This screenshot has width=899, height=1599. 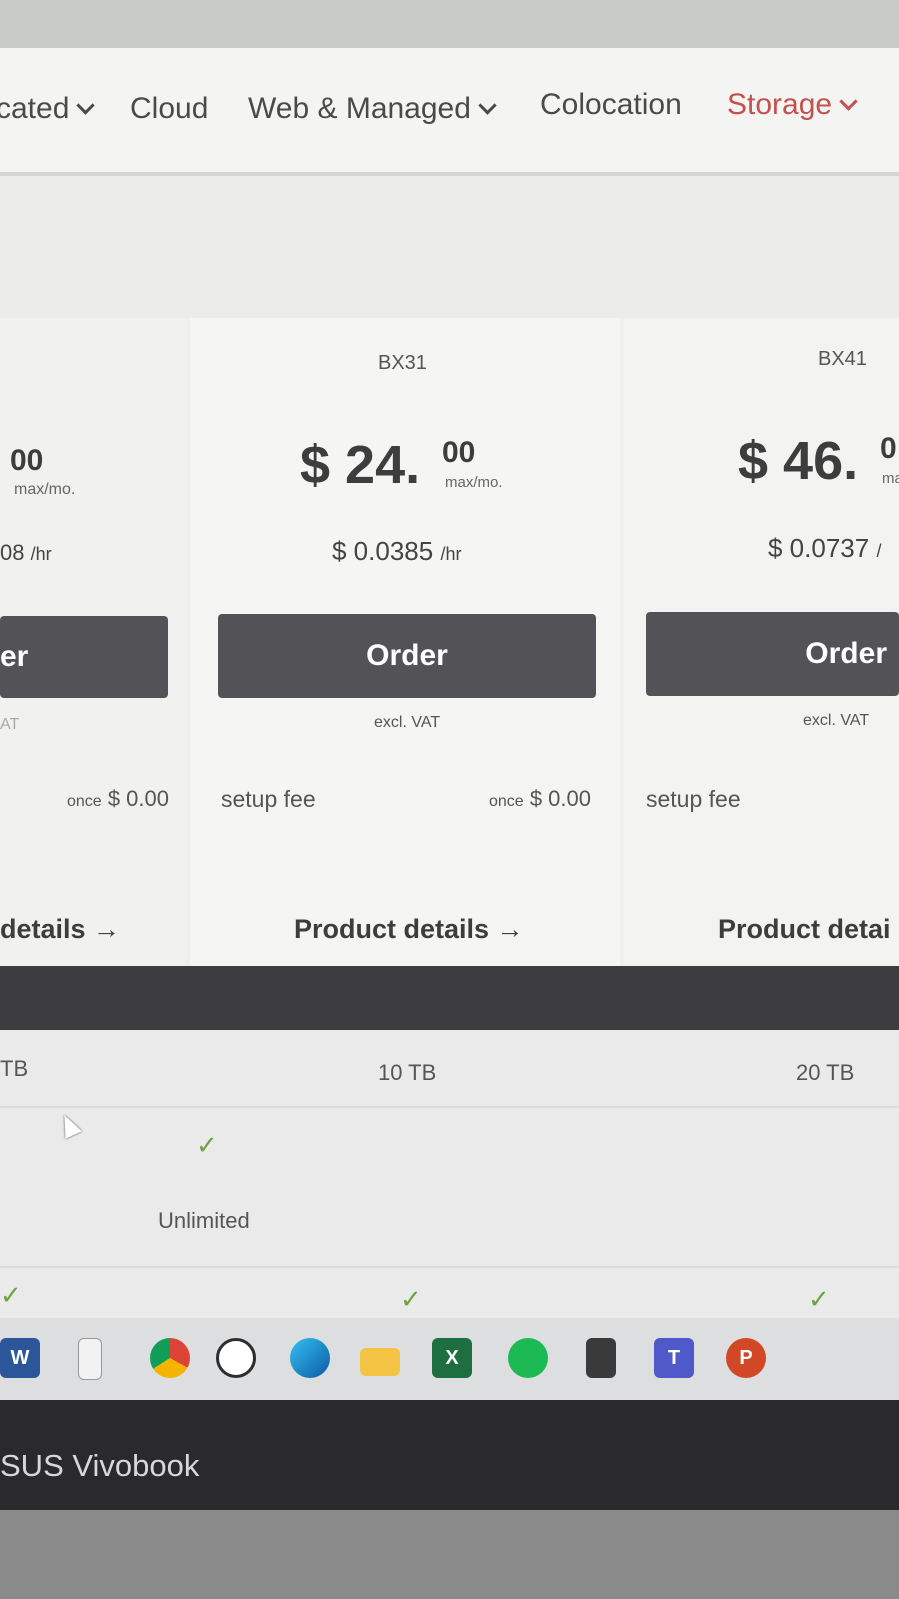 I want to click on table-cell-storage: 10 TB, so click(x=407, y=1072).